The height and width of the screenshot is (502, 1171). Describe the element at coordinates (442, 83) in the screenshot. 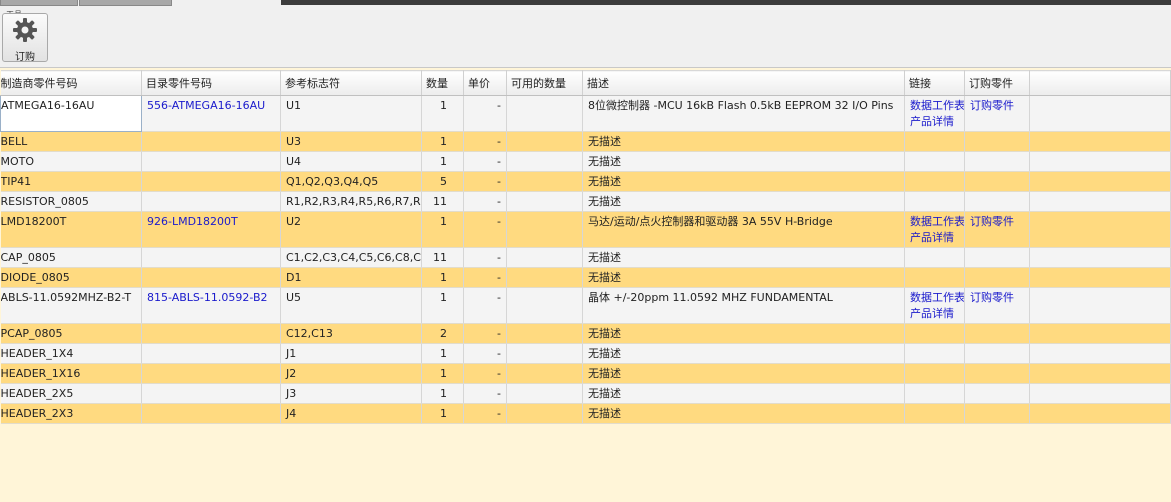

I see `col-header-quantity: 数量` at that location.